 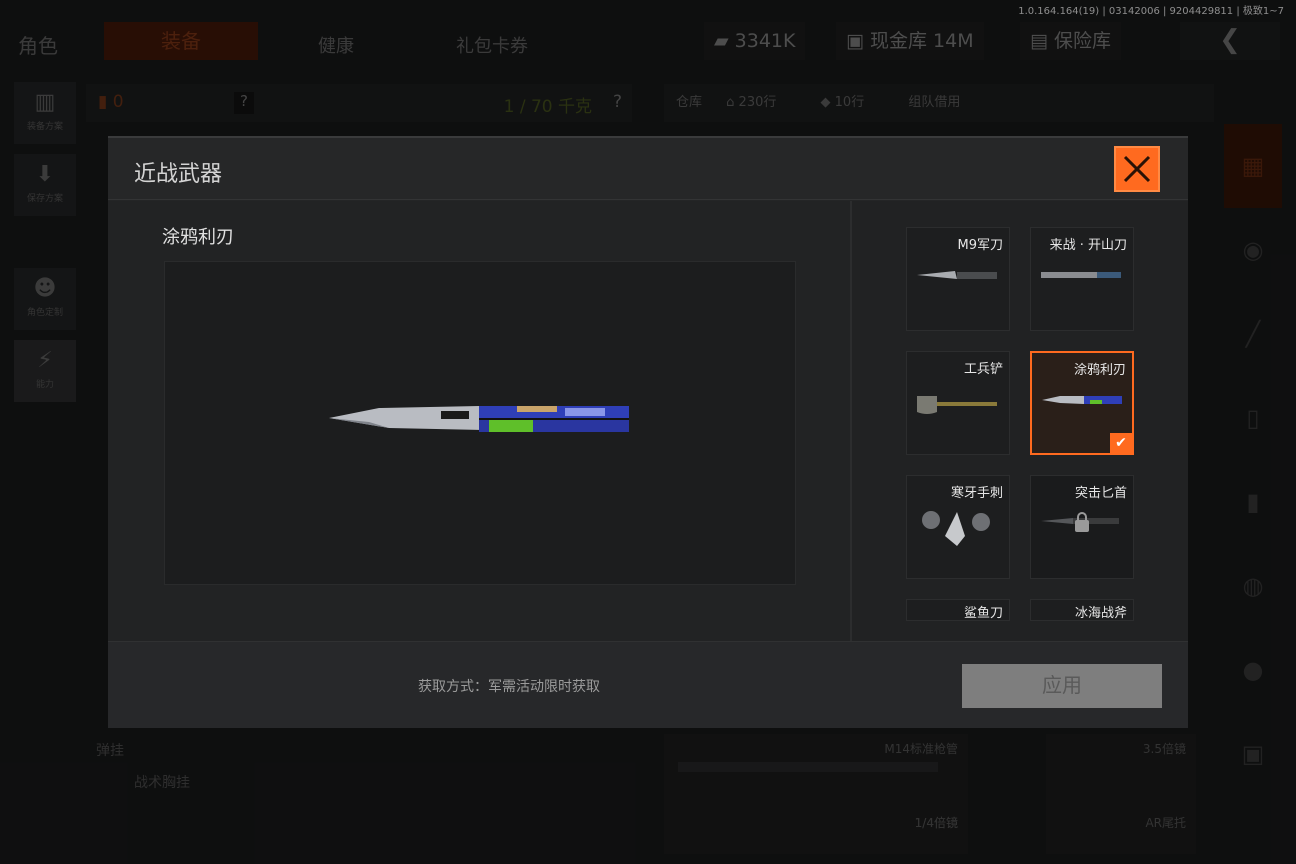 I want to click on weapon-card-name: 来战 · 开山刀, so click(x=1088, y=245).